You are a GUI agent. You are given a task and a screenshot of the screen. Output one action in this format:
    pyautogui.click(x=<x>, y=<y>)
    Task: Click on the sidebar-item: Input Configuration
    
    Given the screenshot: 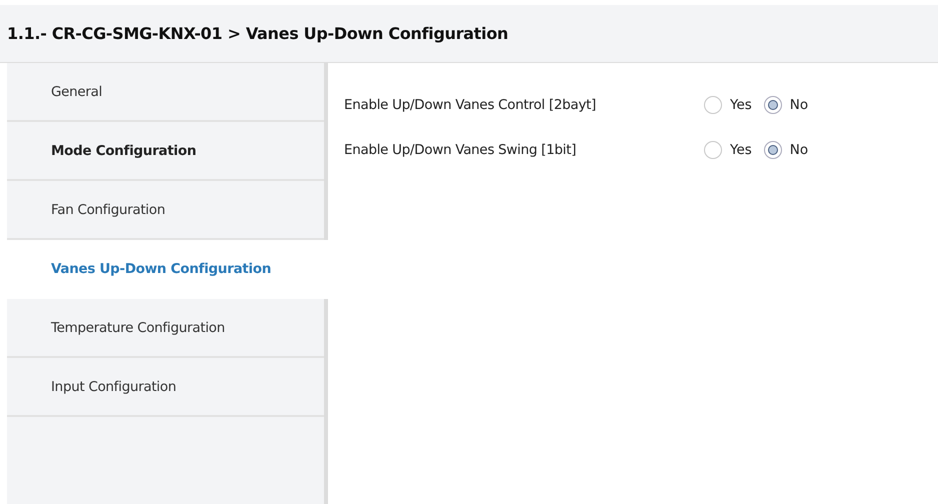 What is the action you would take?
    pyautogui.click(x=165, y=387)
    